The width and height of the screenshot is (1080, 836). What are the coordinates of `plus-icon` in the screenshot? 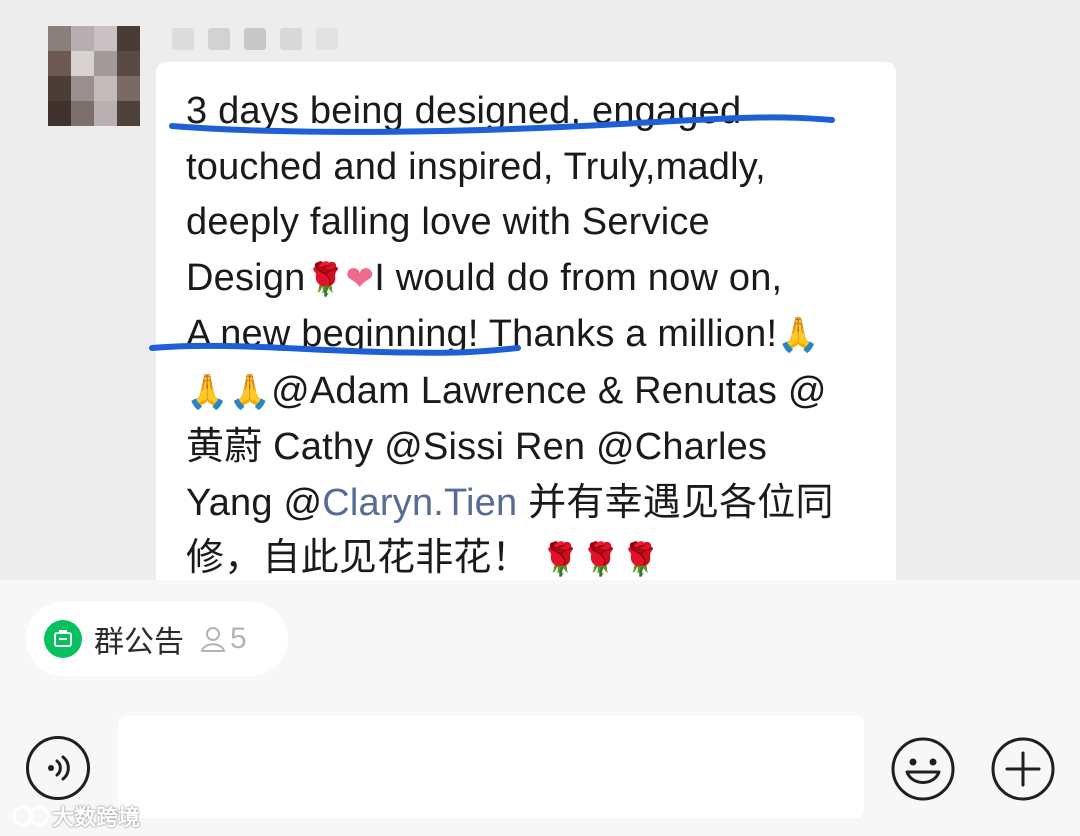 It's located at (1023, 769).